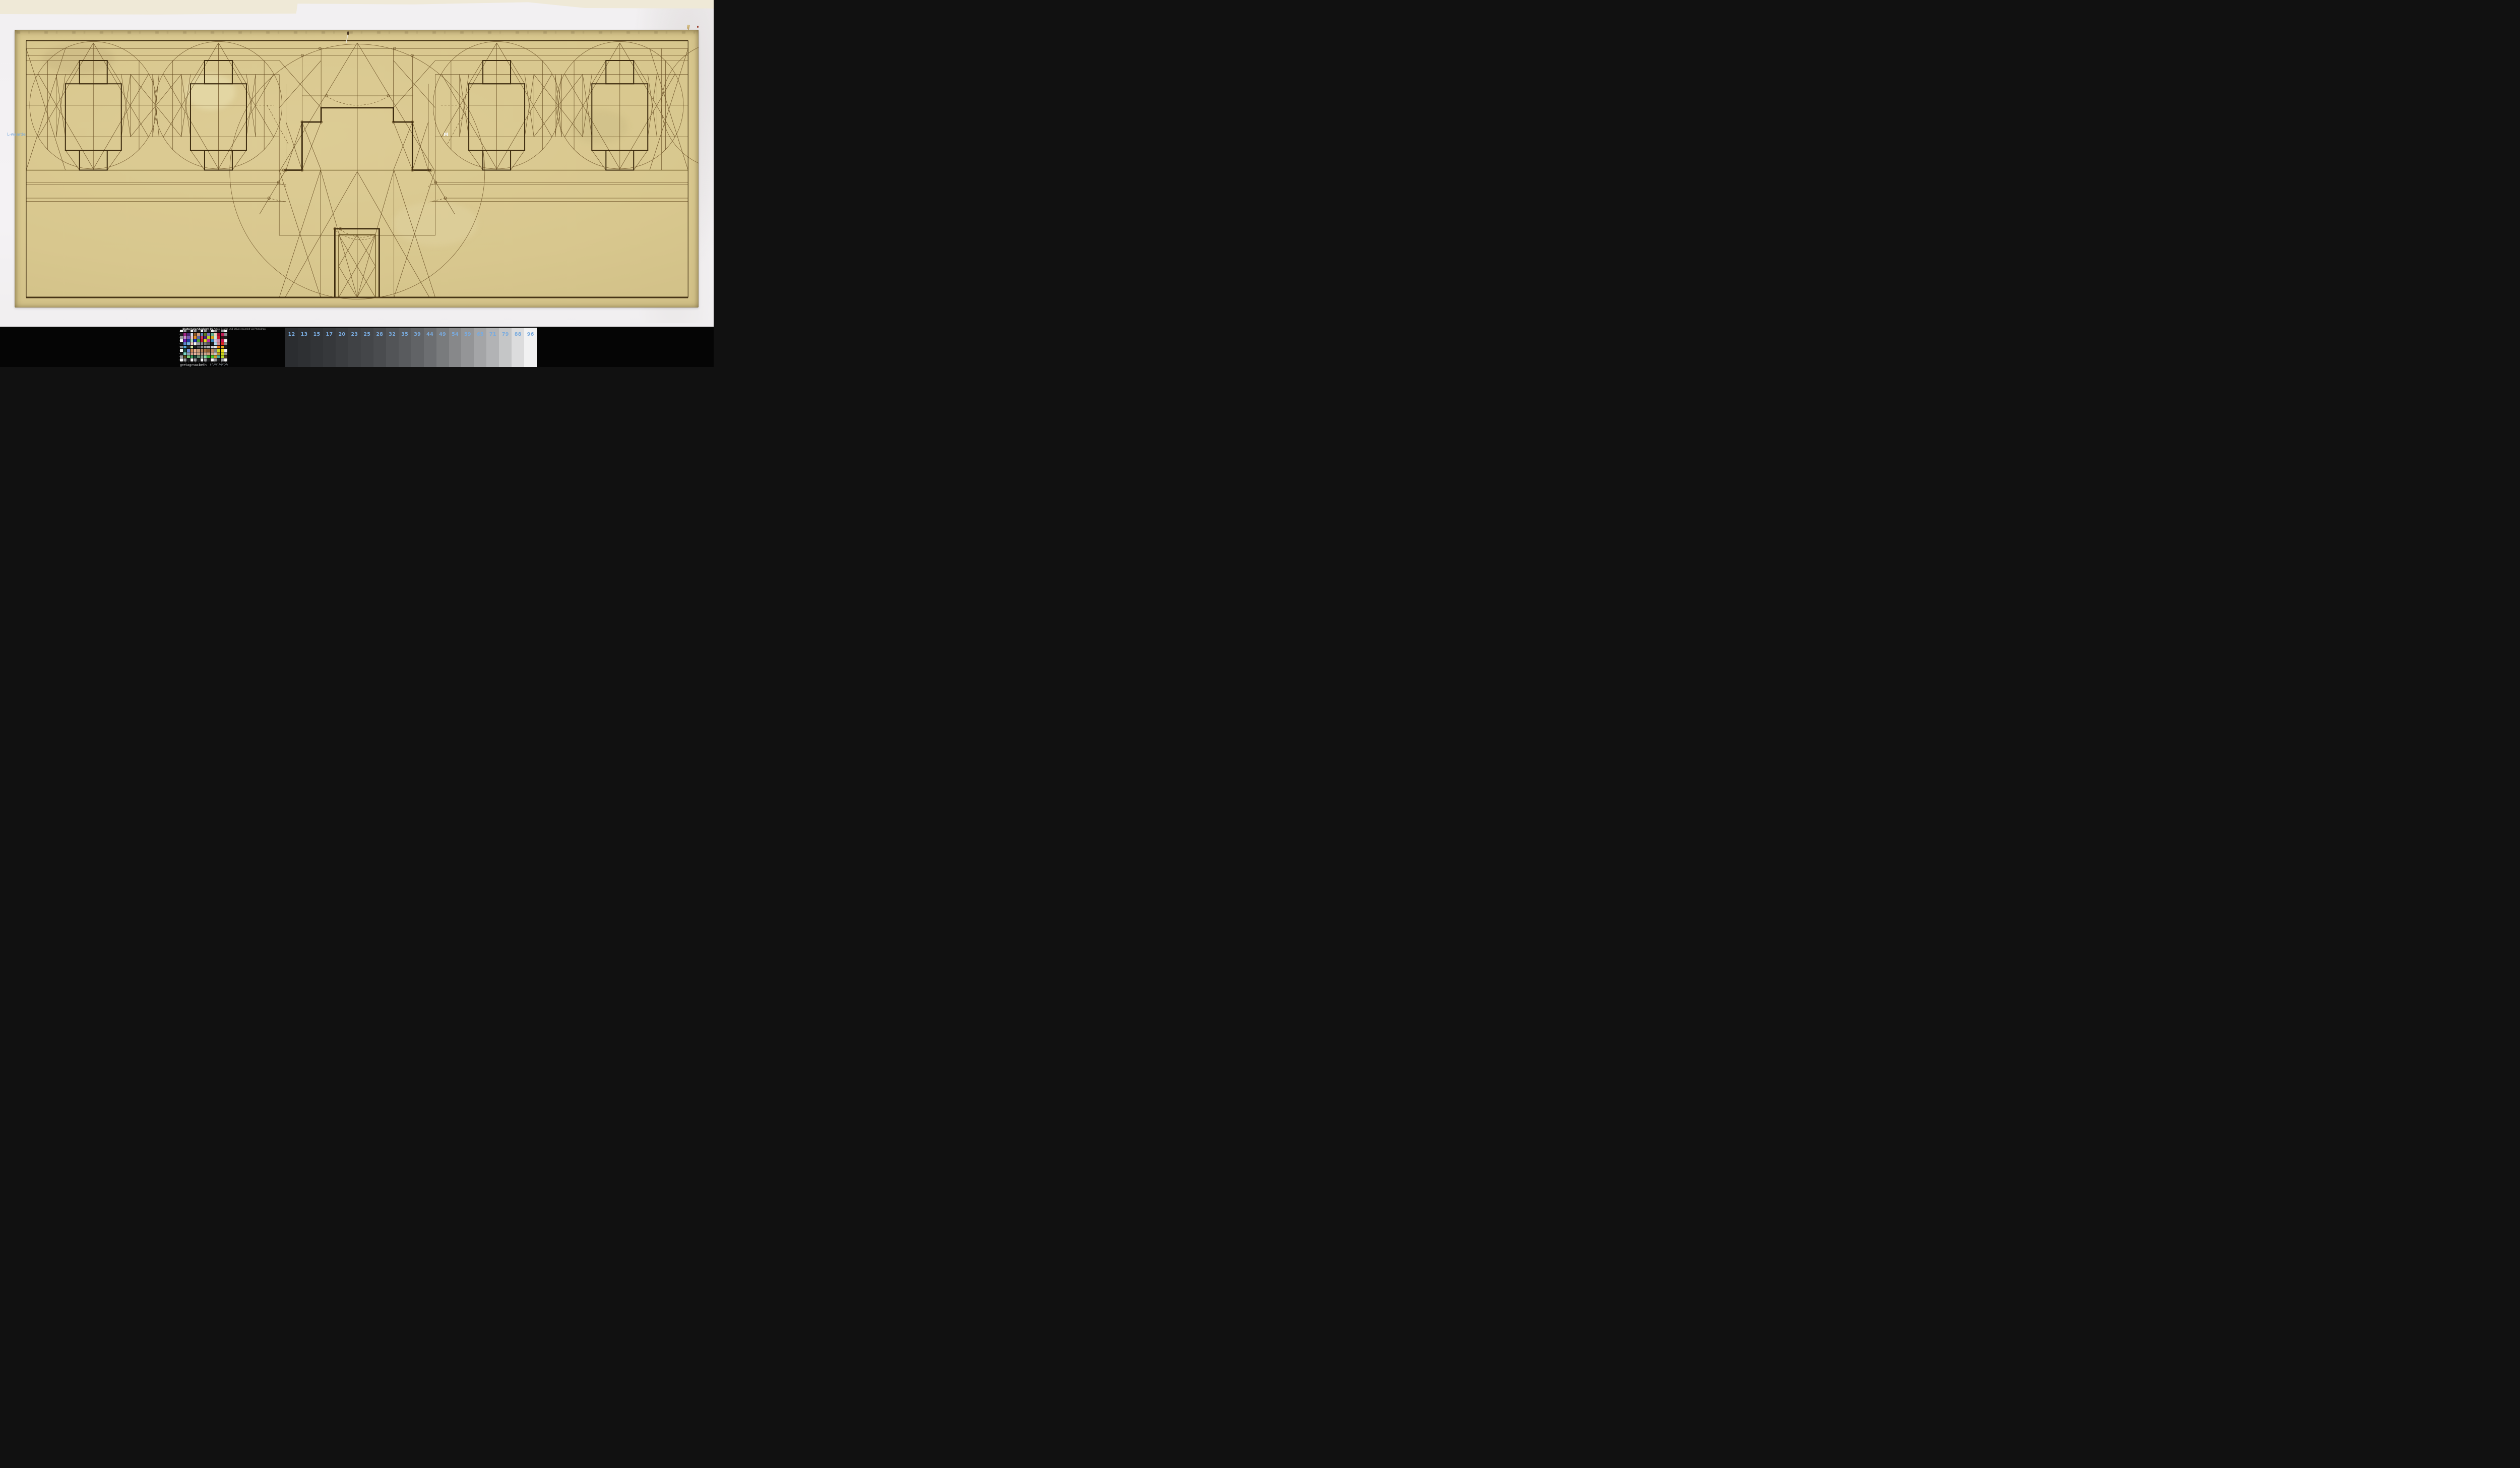 Image resolution: width=2520 pixels, height=1468 pixels. I want to click on chart-patch-L5, so click(219, 343).